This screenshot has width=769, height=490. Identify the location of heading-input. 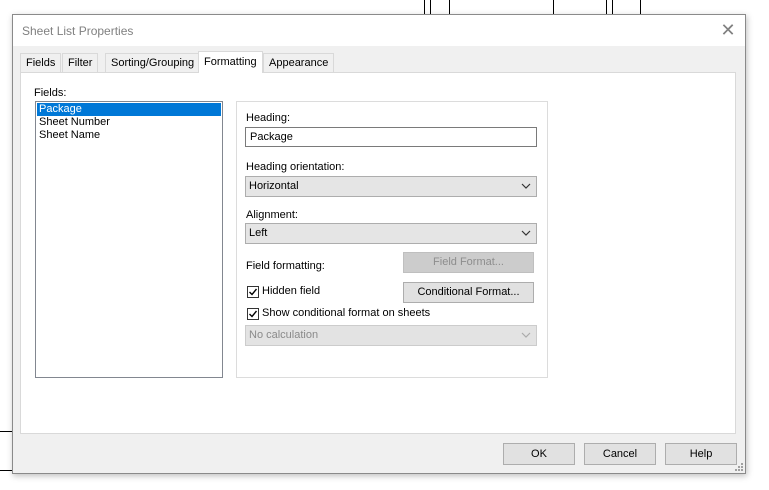
(391, 137).